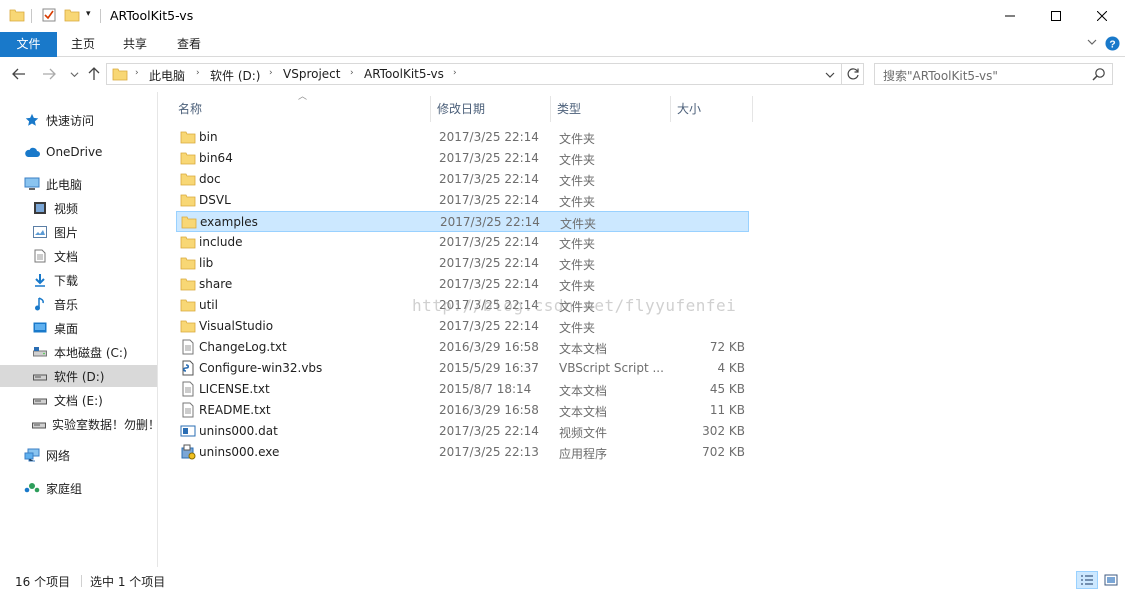  I want to click on column-header-date: 修改日期, so click(491, 109).